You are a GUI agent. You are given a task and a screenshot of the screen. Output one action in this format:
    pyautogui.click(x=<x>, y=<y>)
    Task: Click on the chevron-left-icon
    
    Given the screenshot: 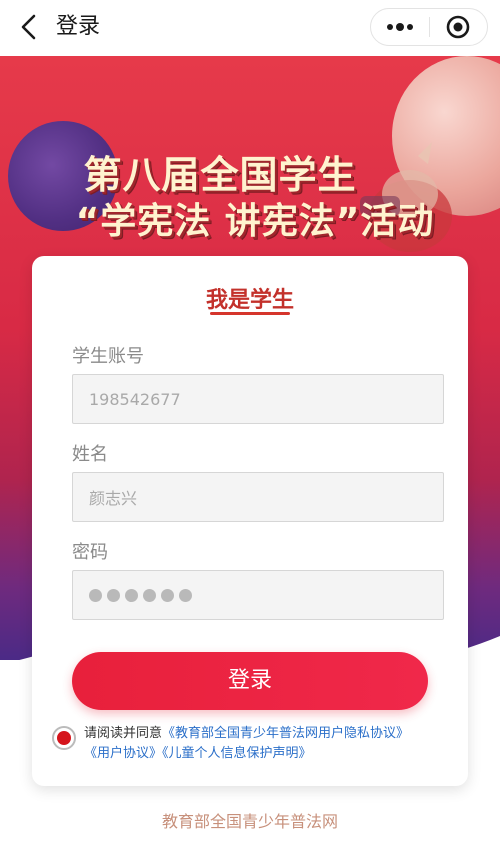 What is the action you would take?
    pyautogui.click(x=28, y=27)
    